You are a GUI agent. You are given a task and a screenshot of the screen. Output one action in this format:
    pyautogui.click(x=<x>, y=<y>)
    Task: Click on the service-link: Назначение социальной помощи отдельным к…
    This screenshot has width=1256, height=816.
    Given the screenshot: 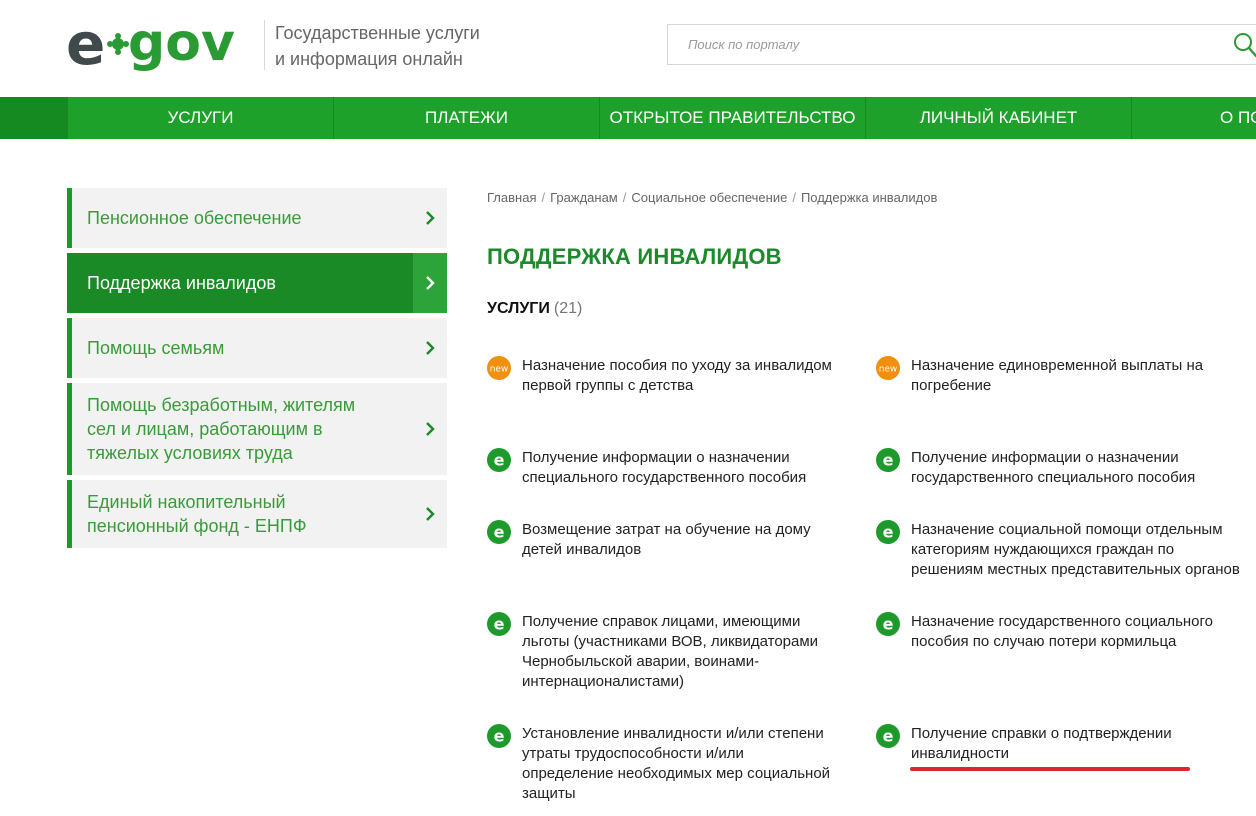 What is the action you would take?
    pyautogui.click(x=1078, y=550)
    